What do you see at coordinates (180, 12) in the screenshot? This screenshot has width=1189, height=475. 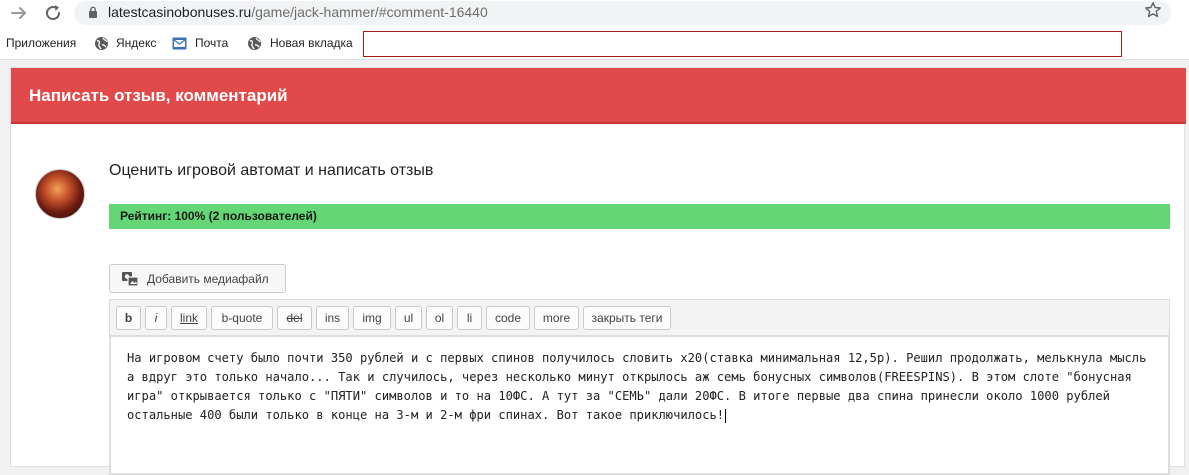 I see `url-host: latestcasinobonuses.ru` at bounding box center [180, 12].